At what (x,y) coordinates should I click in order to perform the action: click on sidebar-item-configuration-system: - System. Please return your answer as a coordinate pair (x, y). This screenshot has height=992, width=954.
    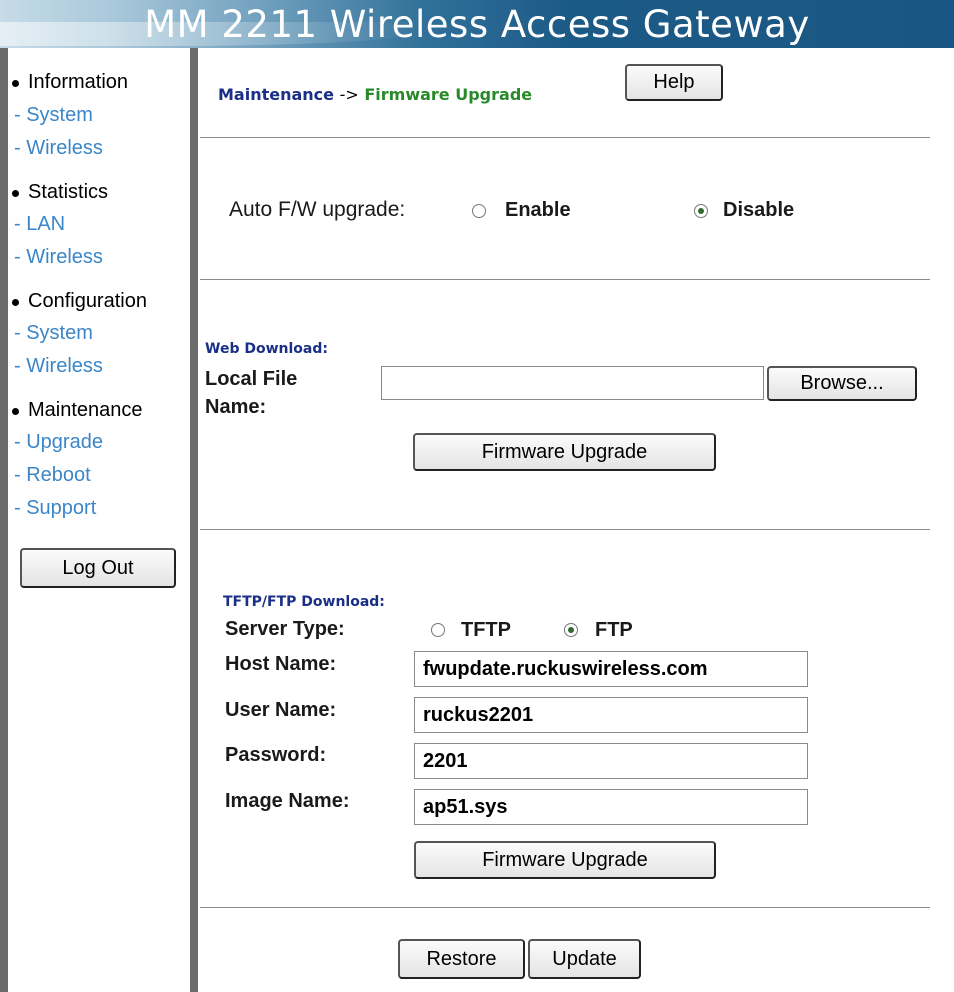
    Looking at the image, I should click on (53, 333).